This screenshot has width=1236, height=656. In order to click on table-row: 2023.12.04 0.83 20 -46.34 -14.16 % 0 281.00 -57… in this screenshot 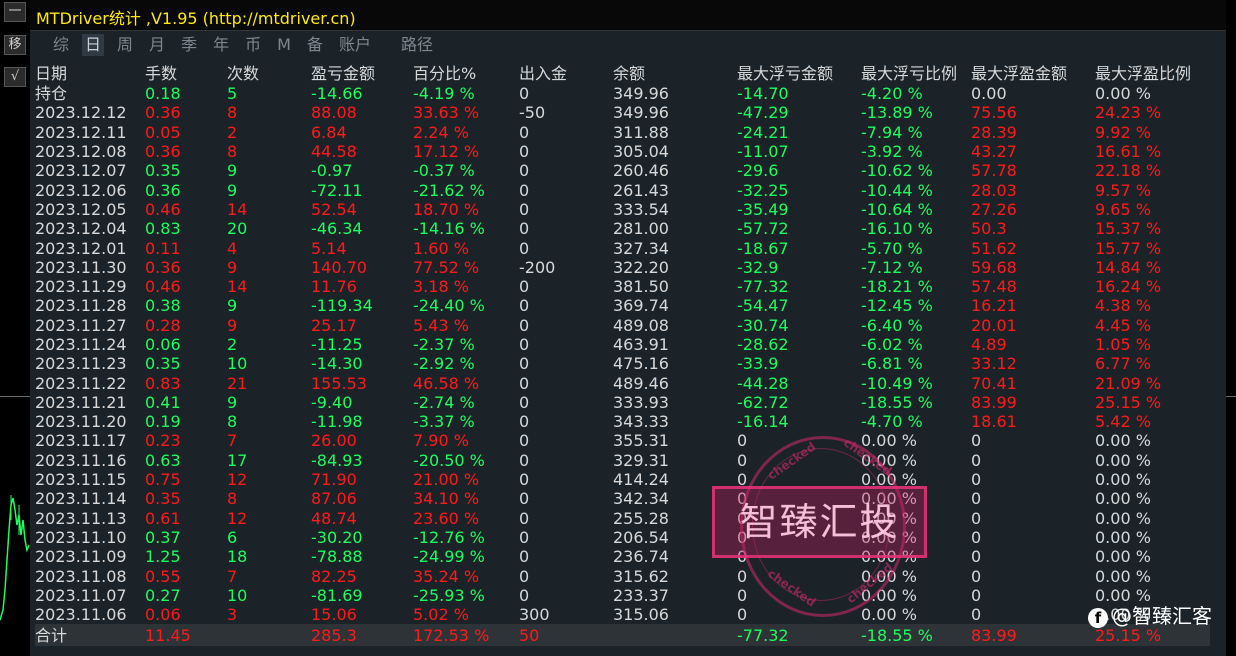, I will do `click(622, 228)`.